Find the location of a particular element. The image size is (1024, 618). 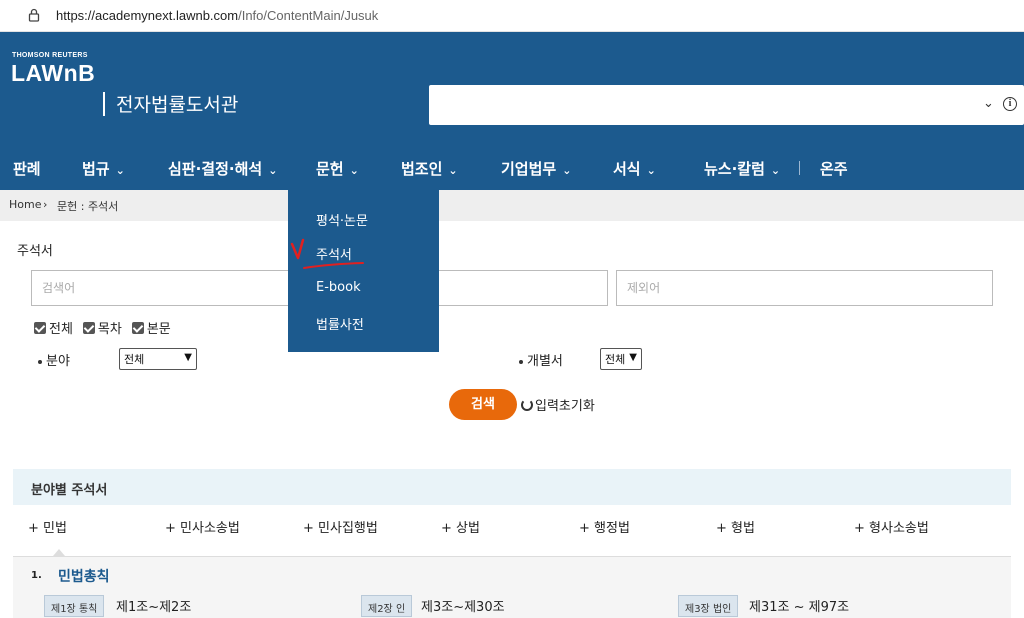

chapter-tag-1: 제2장 인 is located at coordinates (387, 606).